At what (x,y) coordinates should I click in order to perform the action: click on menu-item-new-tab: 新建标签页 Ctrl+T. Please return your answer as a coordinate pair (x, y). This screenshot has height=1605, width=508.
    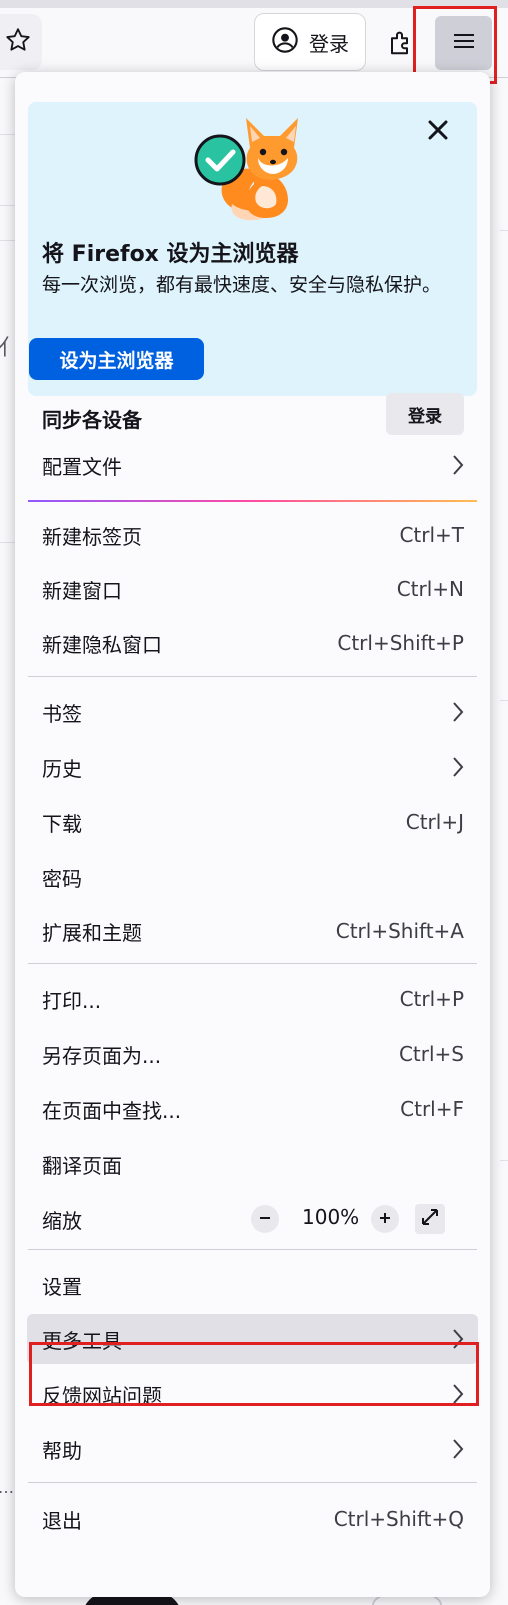
    Looking at the image, I should click on (252, 535).